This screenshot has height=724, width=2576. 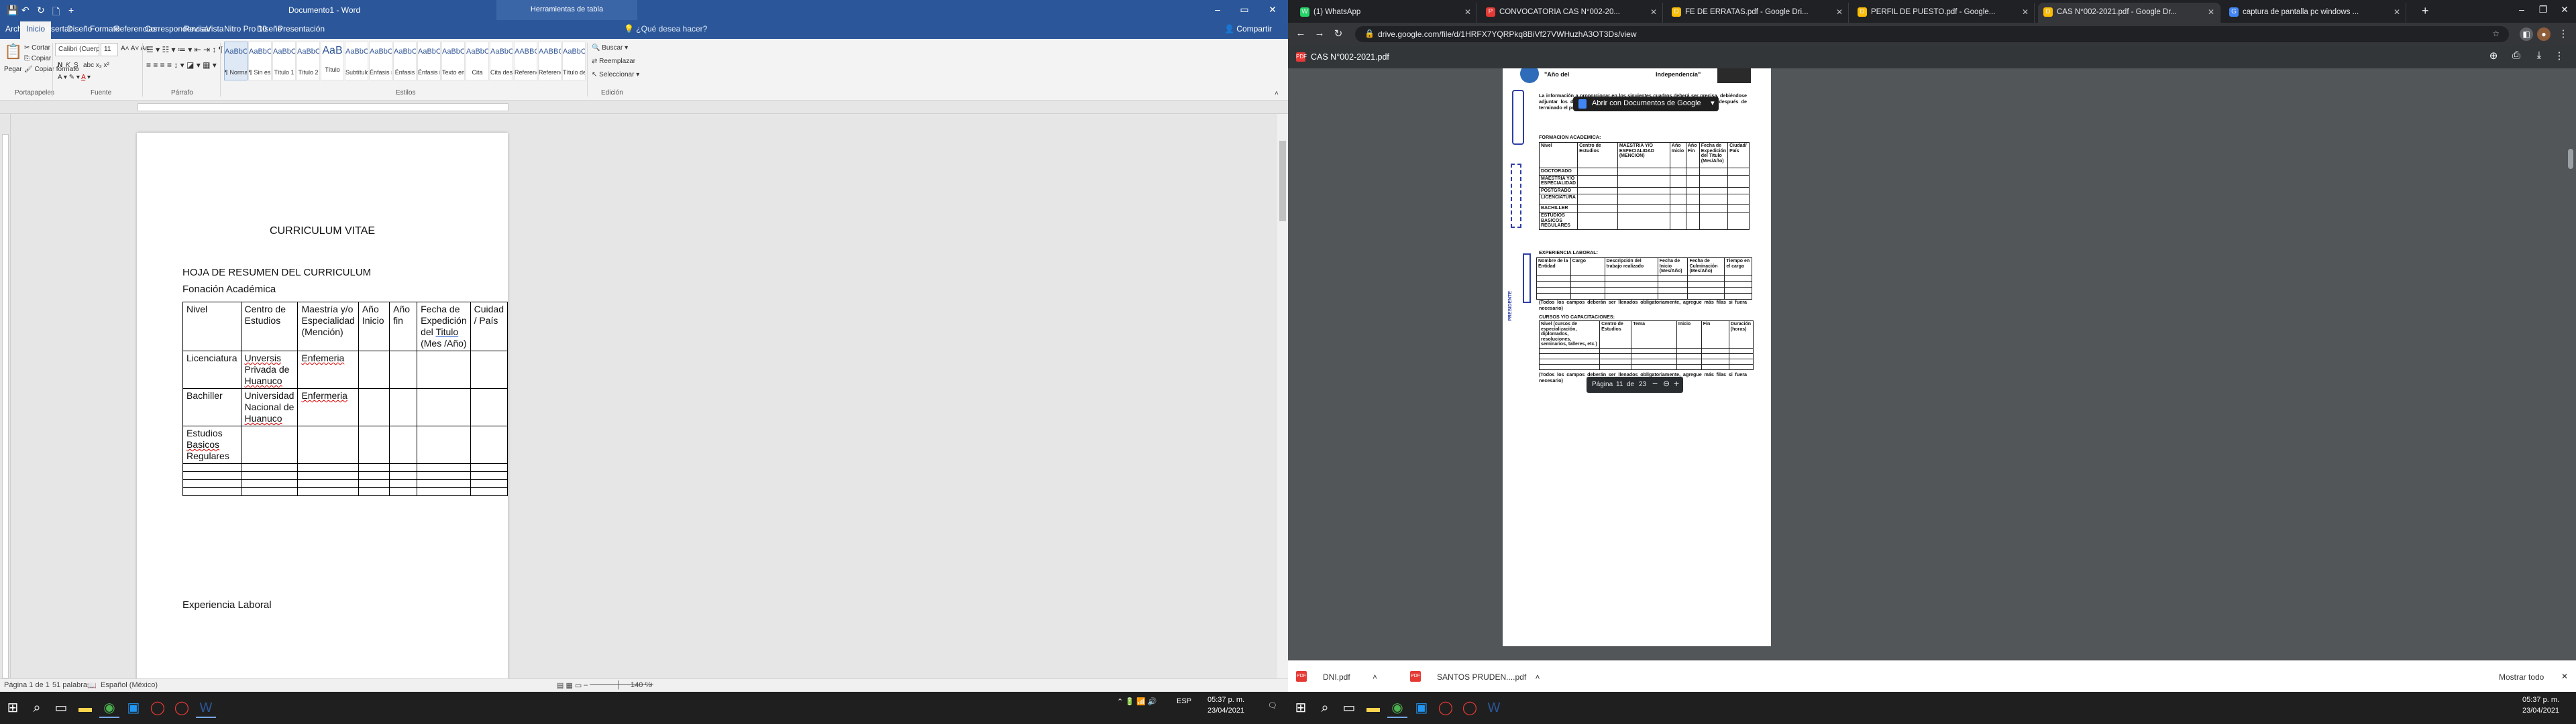 I want to click on search-icon: ⌕, so click(x=37, y=708).